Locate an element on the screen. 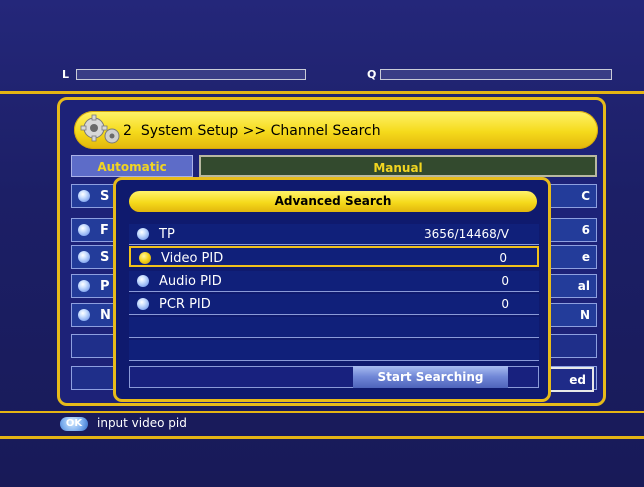 This screenshot has height=487, width=644. page-title: 2 System Setup >> Channel Search is located at coordinates (252, 131).